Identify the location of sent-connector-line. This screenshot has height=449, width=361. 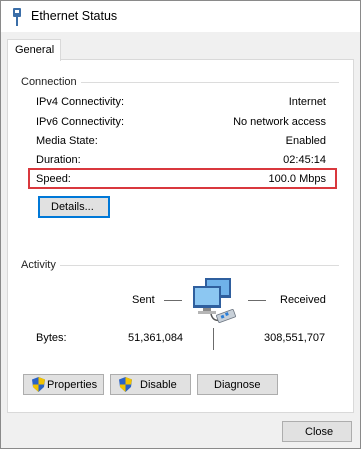
(173, 300).